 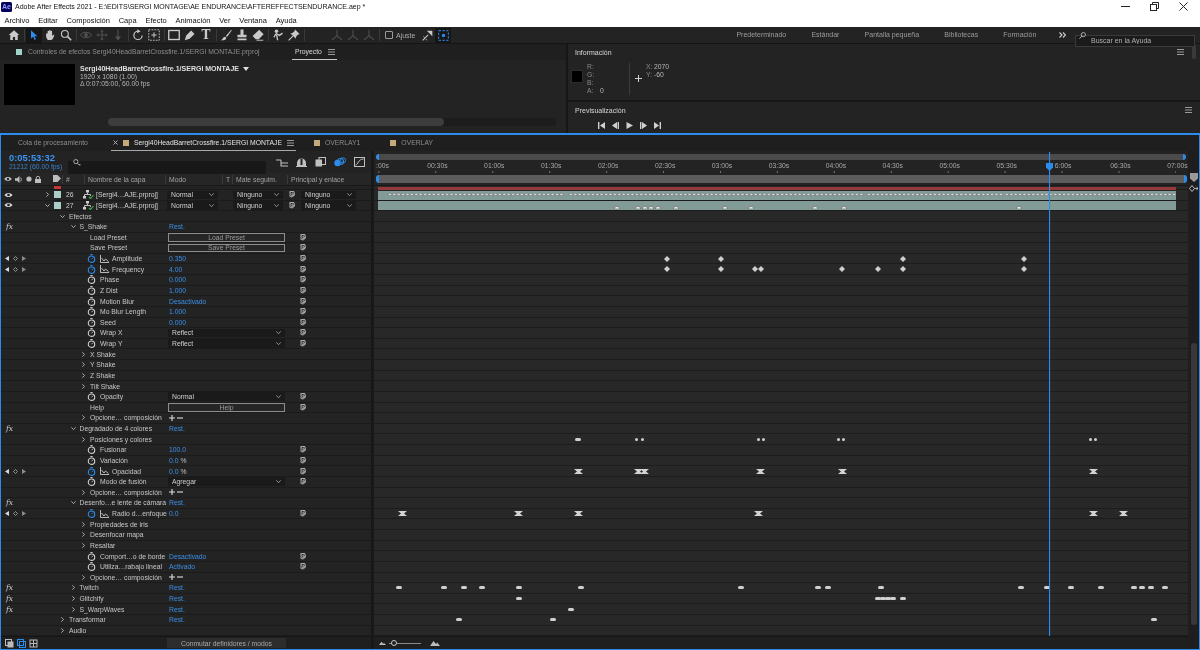 I want to click on skip-to-start-icon, so click(x=601, y=125).